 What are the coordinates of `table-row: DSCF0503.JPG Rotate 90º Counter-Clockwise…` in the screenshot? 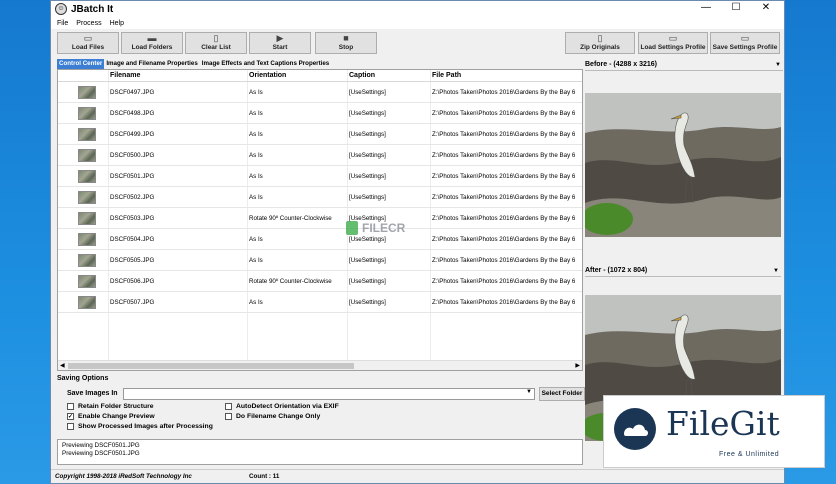 It's located at (320, 218).